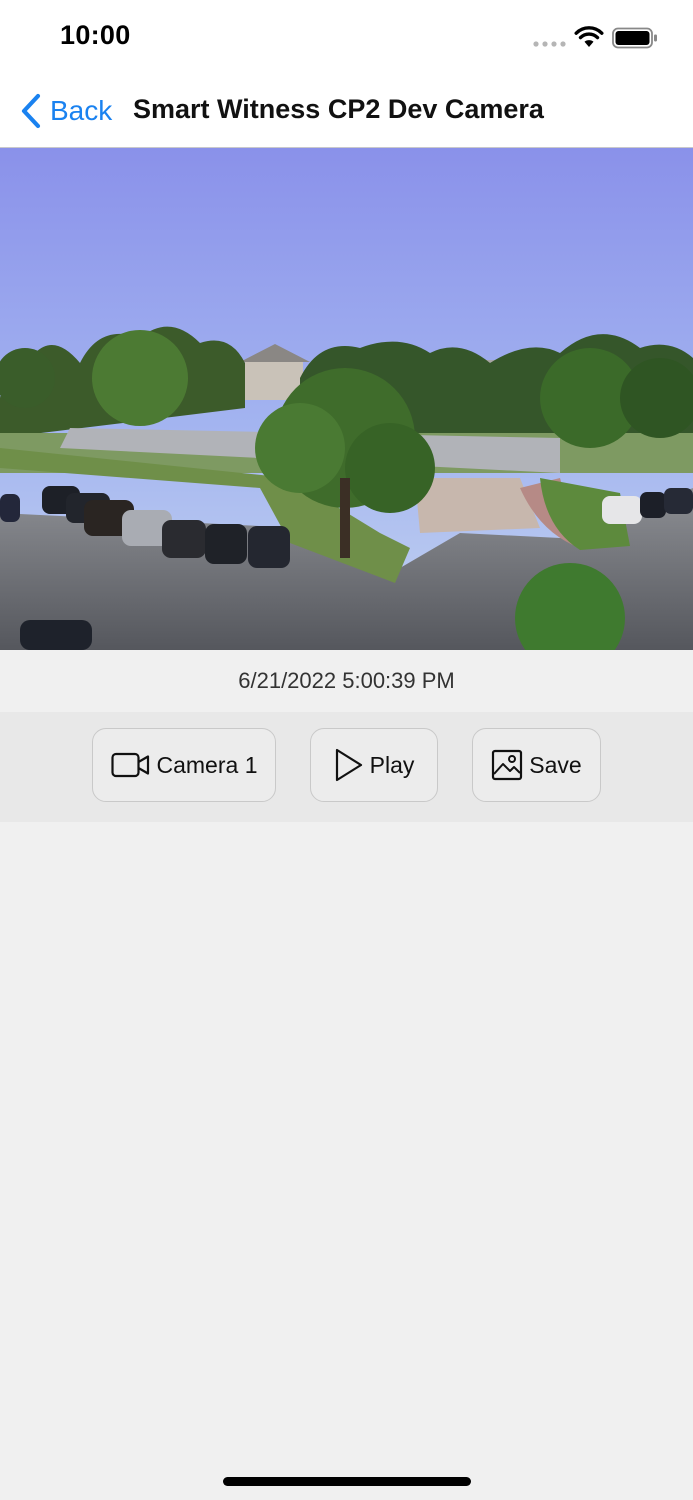 The image size is (693, 1500). I want to click on save-label: Save, so click(555, 764).